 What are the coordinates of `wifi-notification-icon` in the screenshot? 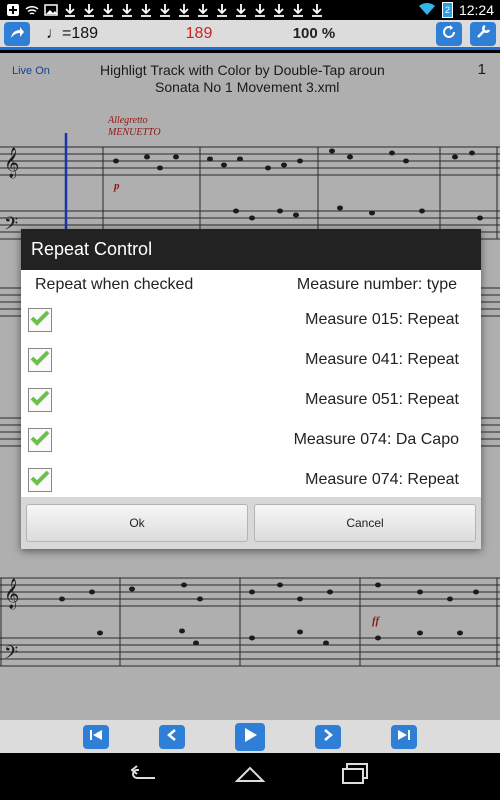 It's located at (32, 10).